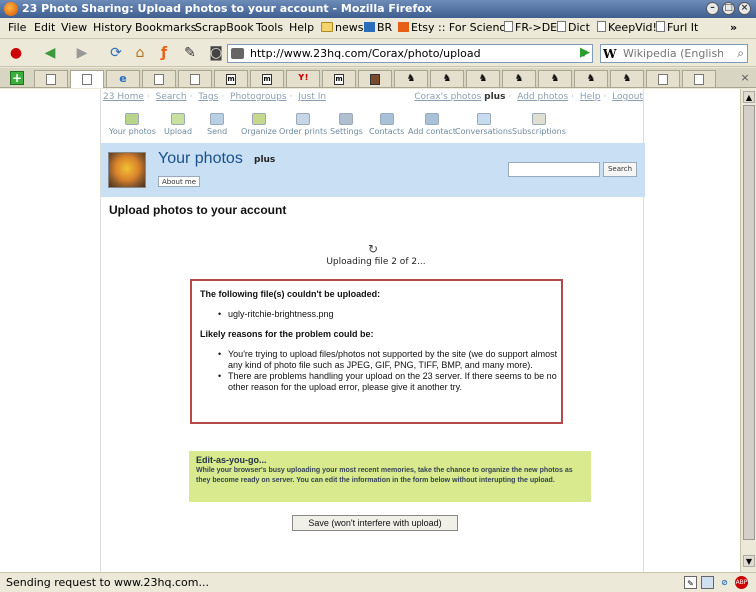  I want to click on new-tab-plus-icon: +, so click(17, 78).